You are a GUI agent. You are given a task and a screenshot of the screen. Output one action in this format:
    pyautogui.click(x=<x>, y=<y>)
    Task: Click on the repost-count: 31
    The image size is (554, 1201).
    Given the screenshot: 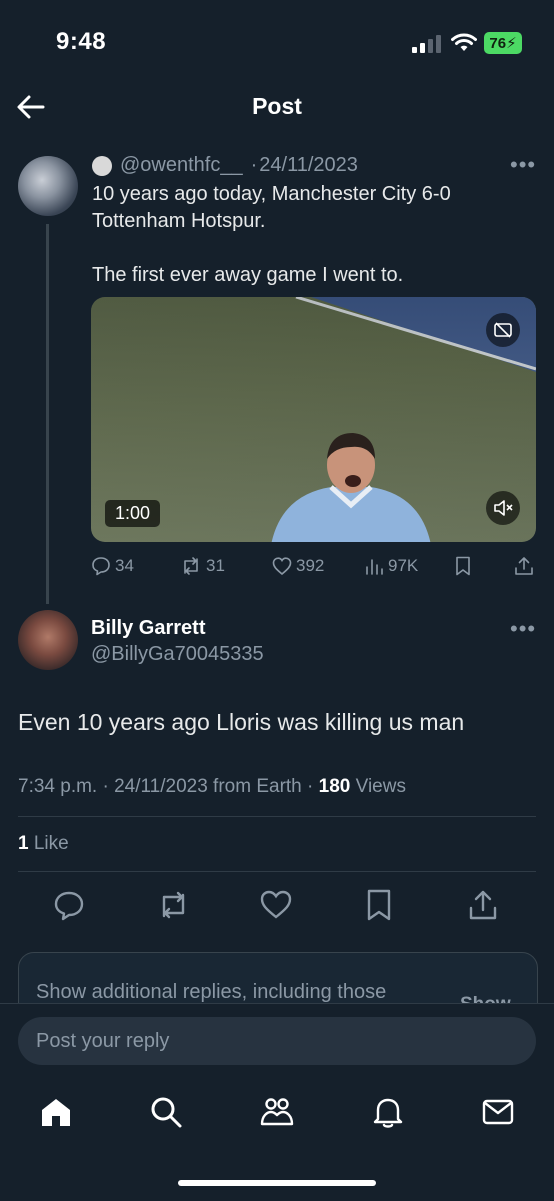 What is the action you would take?
    pyautogui.click(x=202, y=566)
    